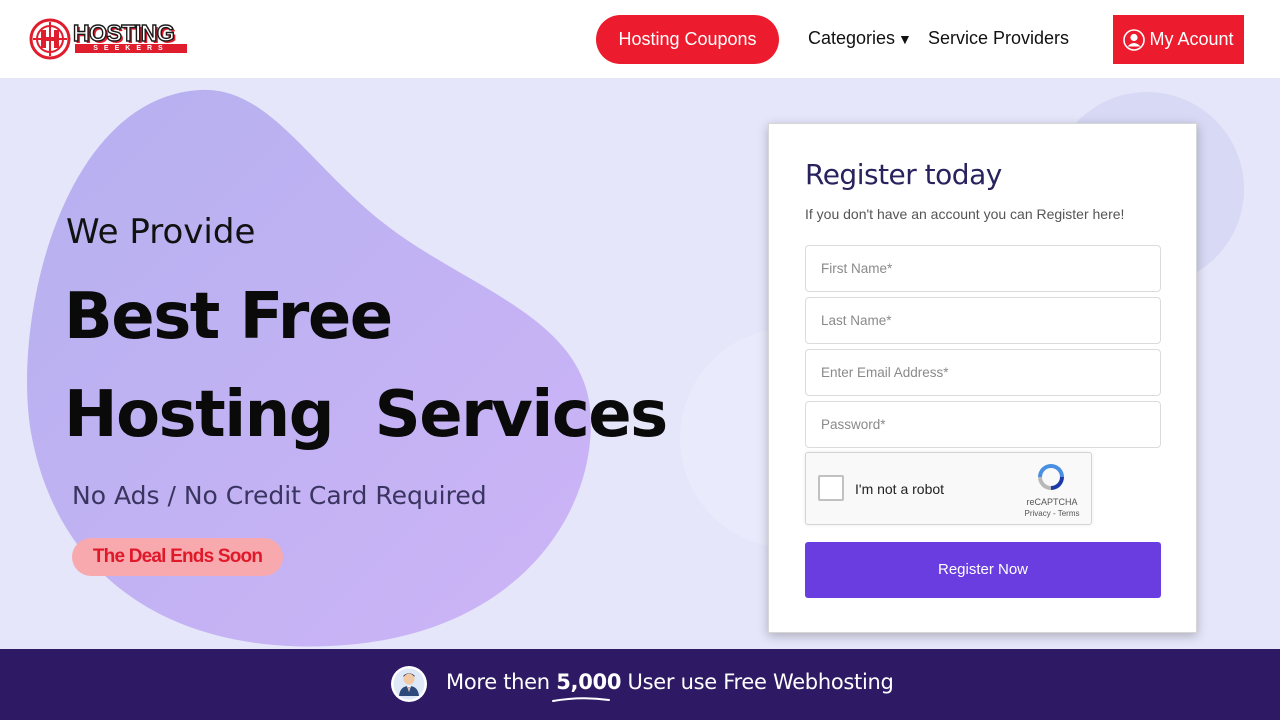 The height and width of the screenshot is (720, 1280). Describe the element at coordinates (983, 320) in the screenshot. I see `last-name-input` at that location.